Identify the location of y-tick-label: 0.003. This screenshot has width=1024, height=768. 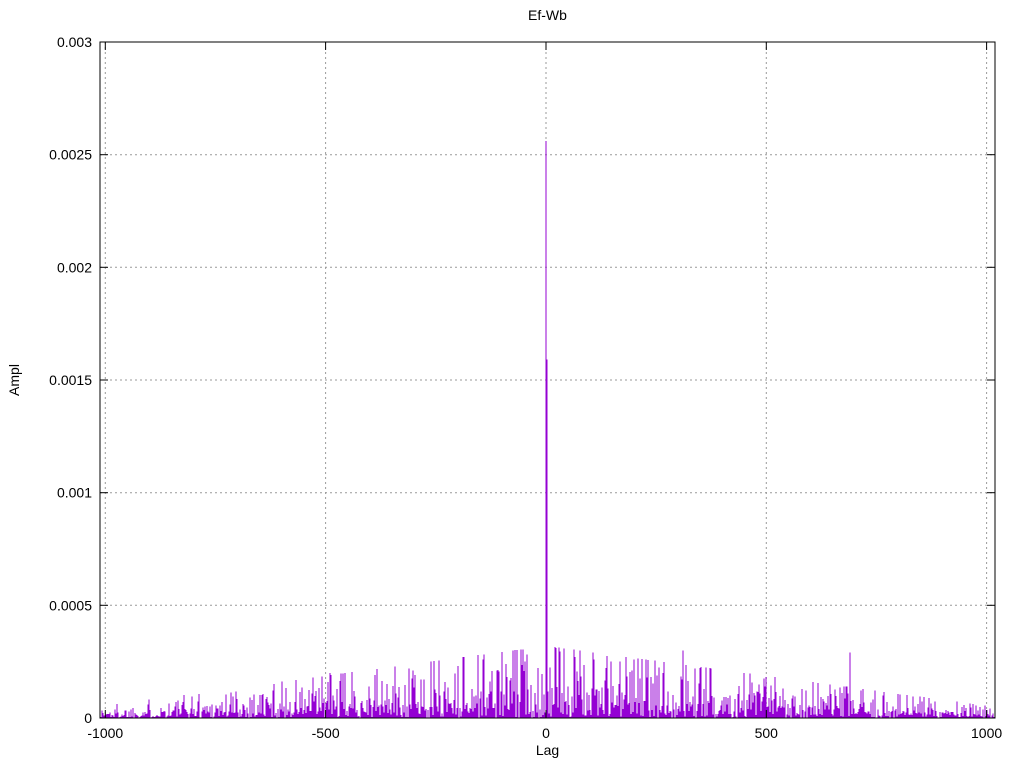
(74, 42).